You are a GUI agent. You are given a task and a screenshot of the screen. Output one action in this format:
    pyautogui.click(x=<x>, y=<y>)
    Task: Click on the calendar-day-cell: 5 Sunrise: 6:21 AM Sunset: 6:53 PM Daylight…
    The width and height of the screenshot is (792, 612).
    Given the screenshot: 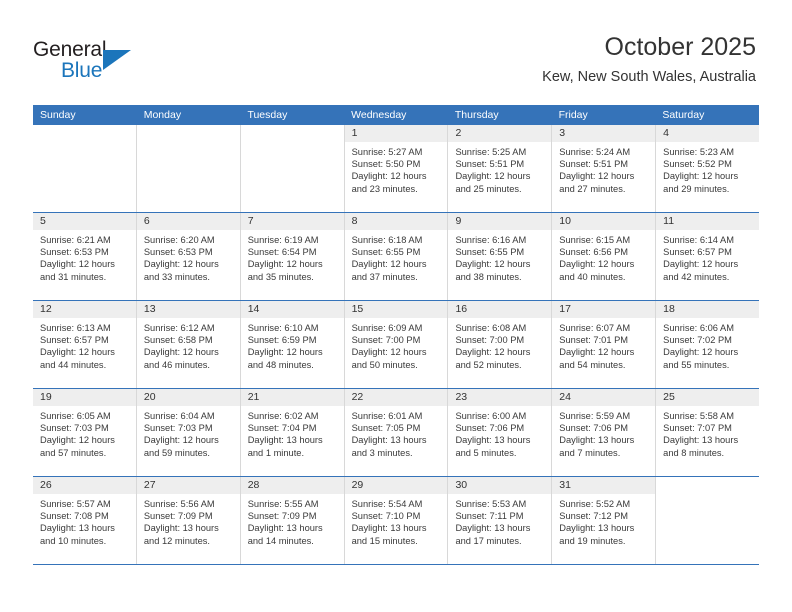 What is the action you would take?
    pyautogui.click(x=84, y=256)
    